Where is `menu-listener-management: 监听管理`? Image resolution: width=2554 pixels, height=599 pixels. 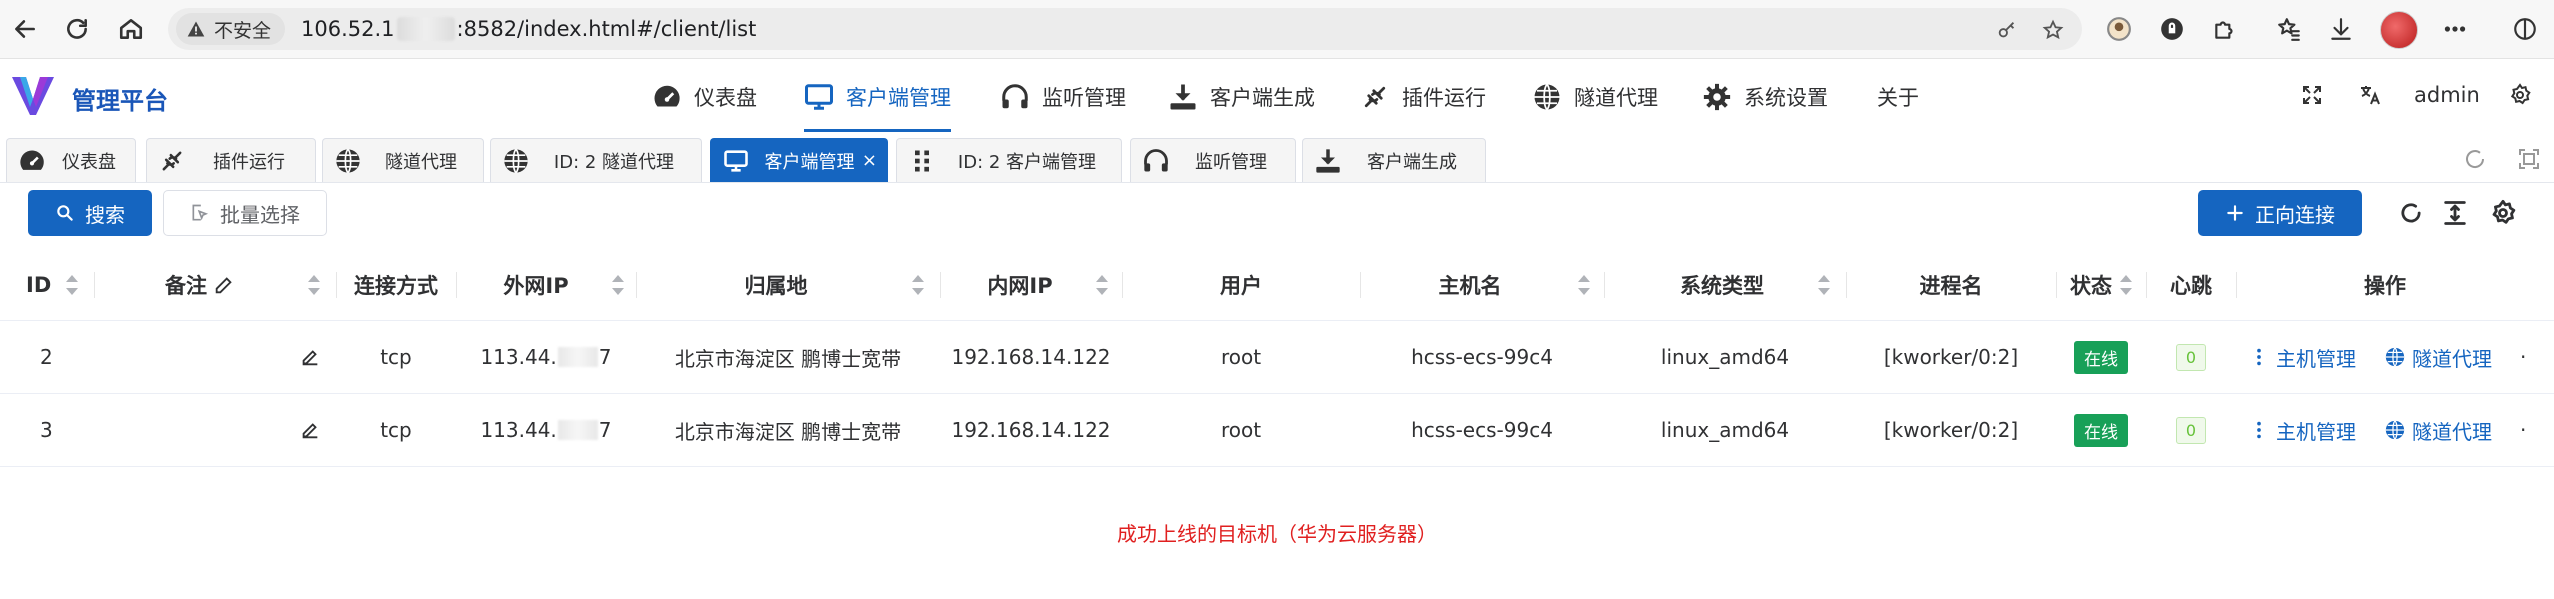 menu-listener-management: 监听管理 is located at coordinates (1063, 97).